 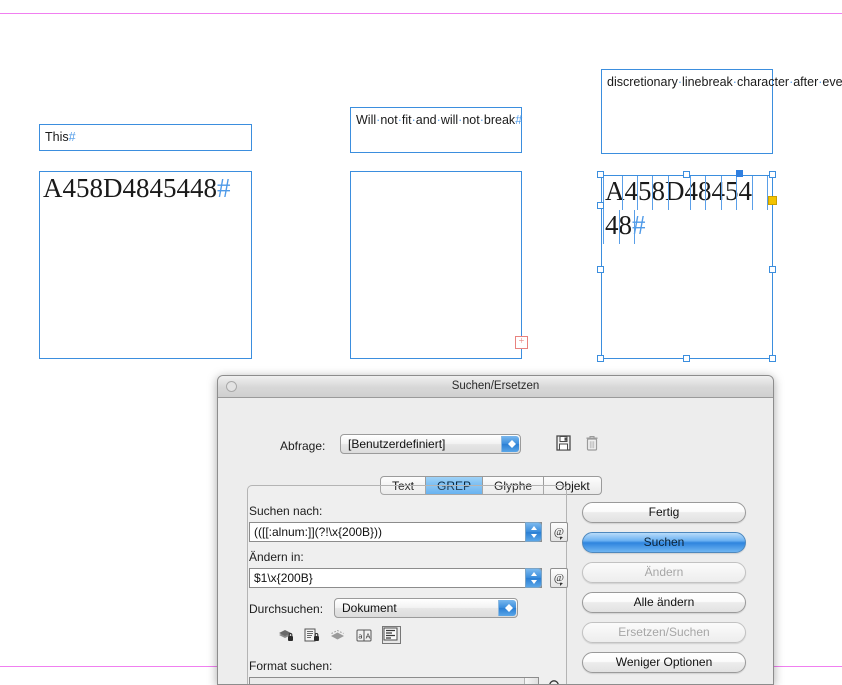 What do you see at coordinates (395, 578) in the screenshot?
I see `change-to-input: $1\x{200B}` at bounding box center [395, 578].